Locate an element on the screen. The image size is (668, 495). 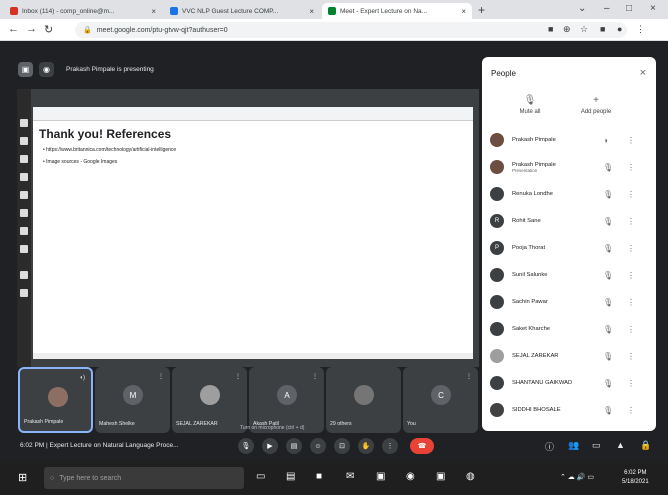
bookmark-star-icon: ☆ is located at coordinates (584, 29).